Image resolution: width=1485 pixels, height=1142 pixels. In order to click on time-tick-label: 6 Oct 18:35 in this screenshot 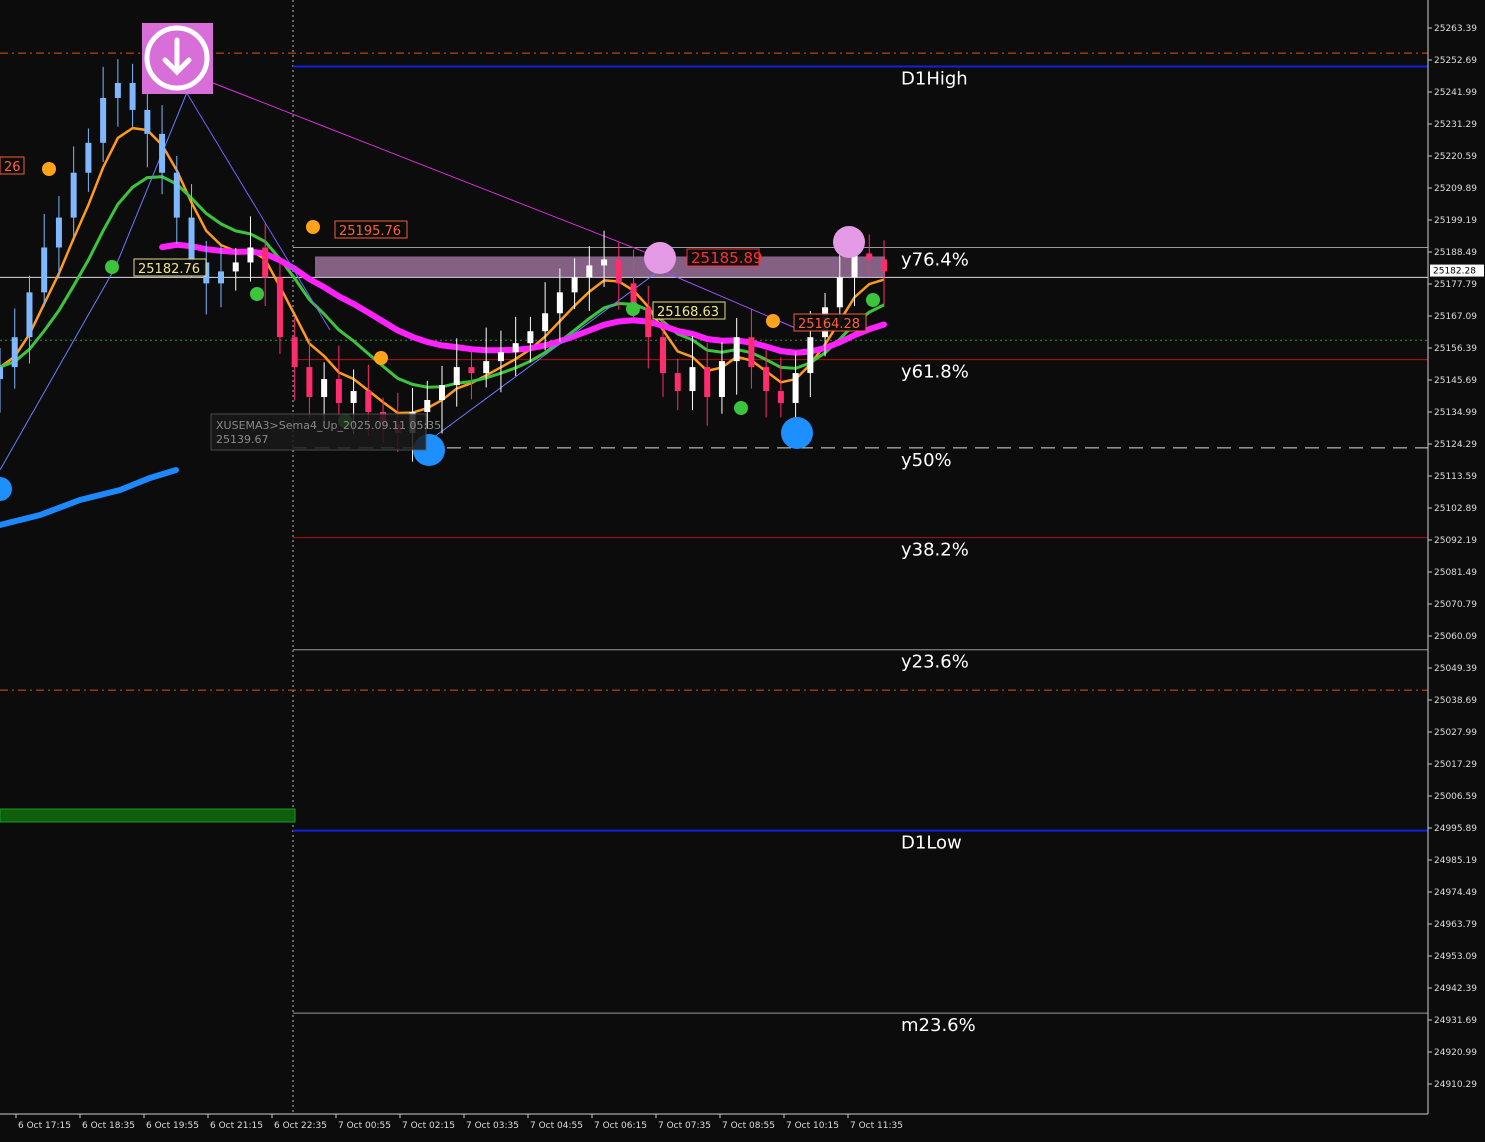, I will do `click(108, 1126)`.